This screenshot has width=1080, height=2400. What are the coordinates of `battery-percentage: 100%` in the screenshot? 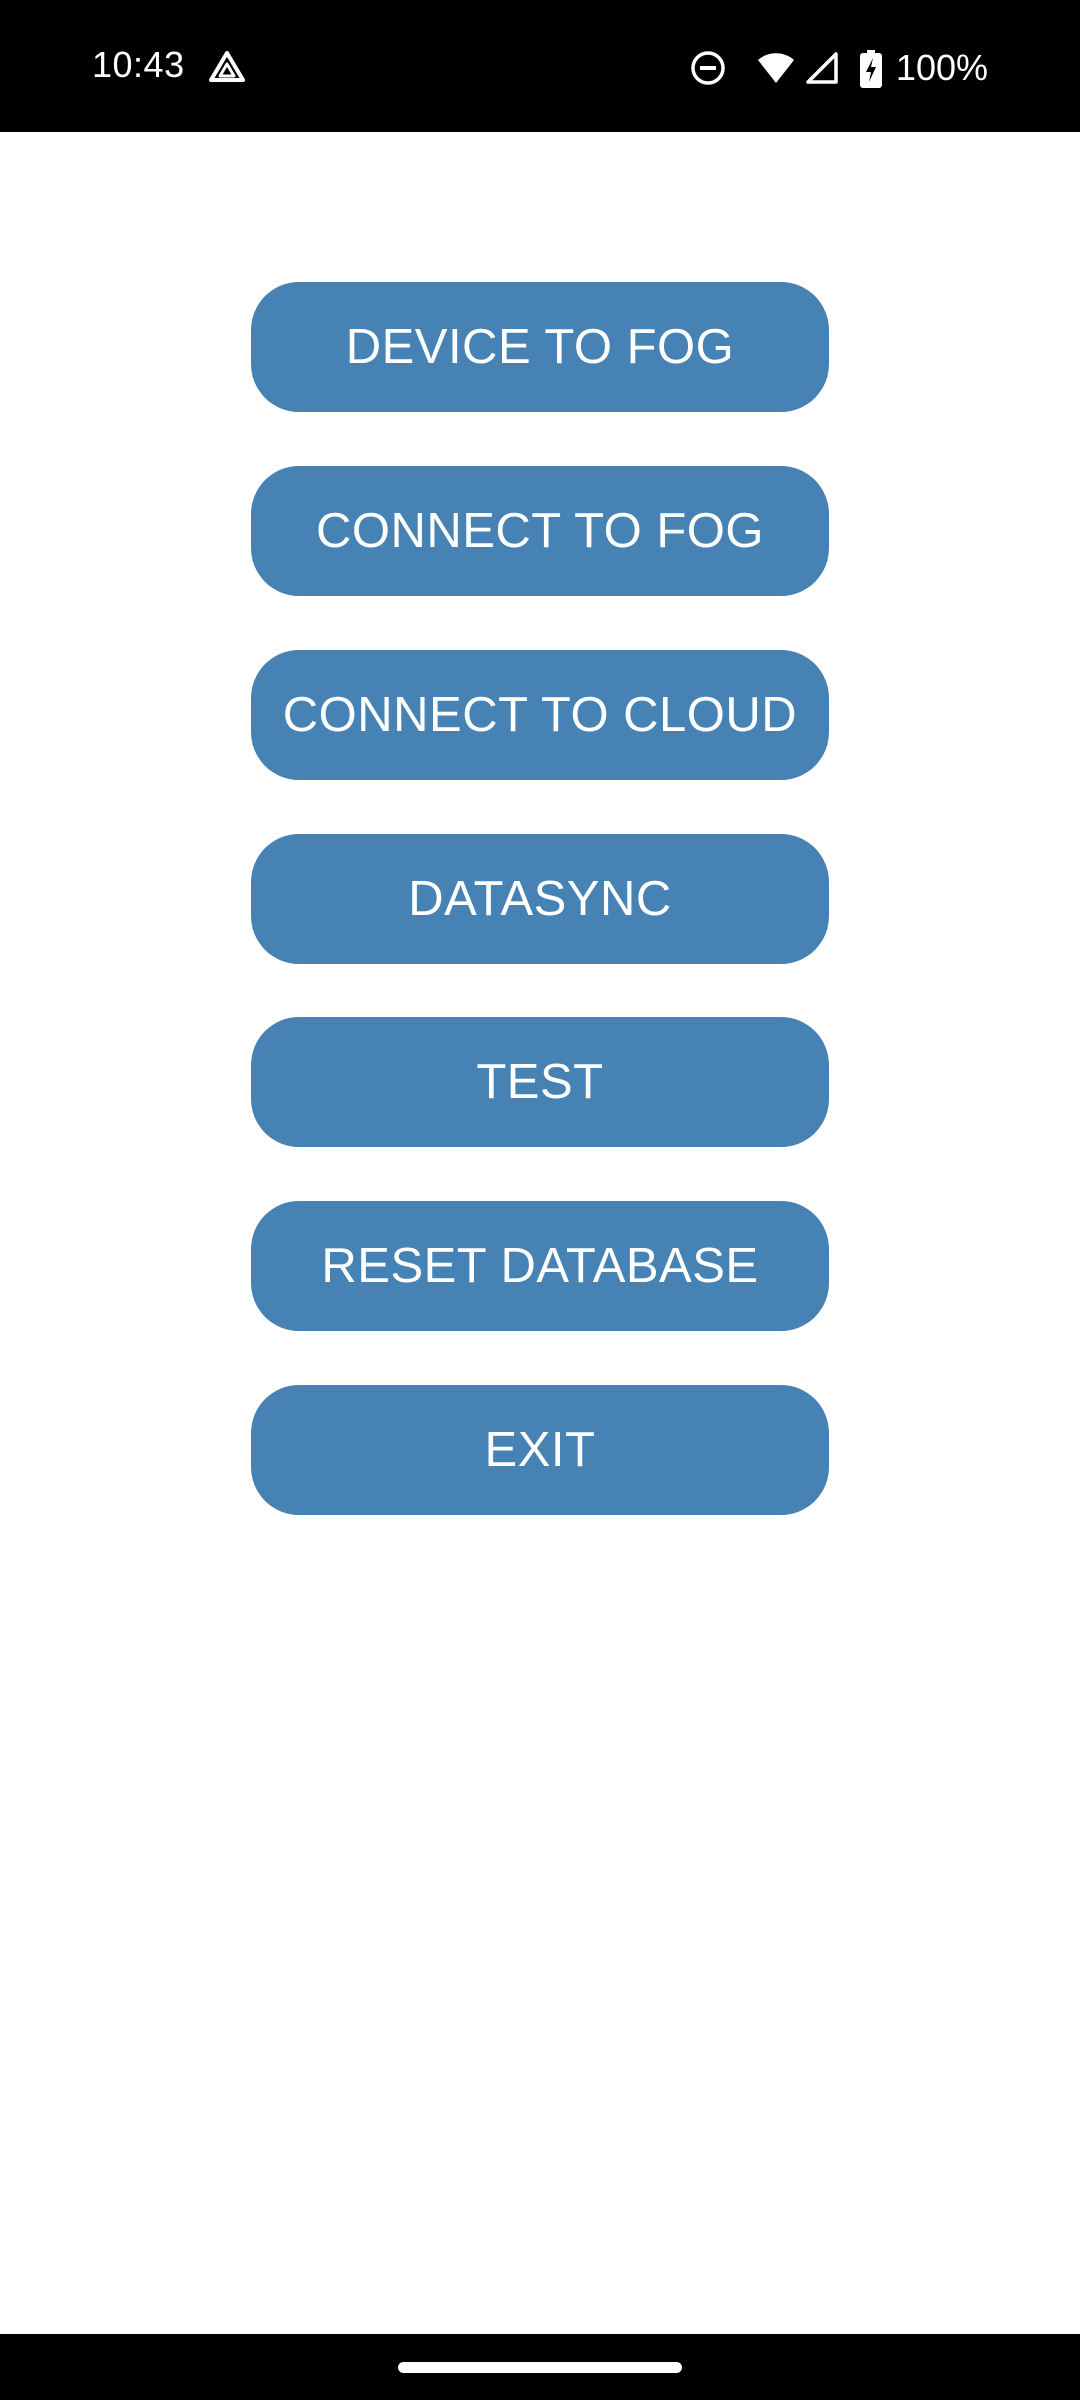 It's located at (941, 67).